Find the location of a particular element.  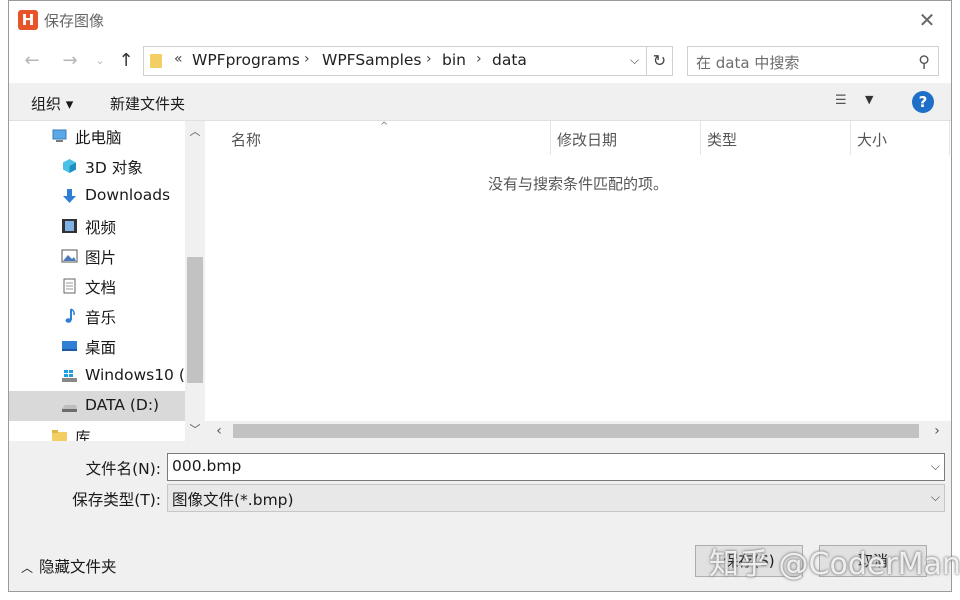

drive-icon is located at coordinates (69, 408).